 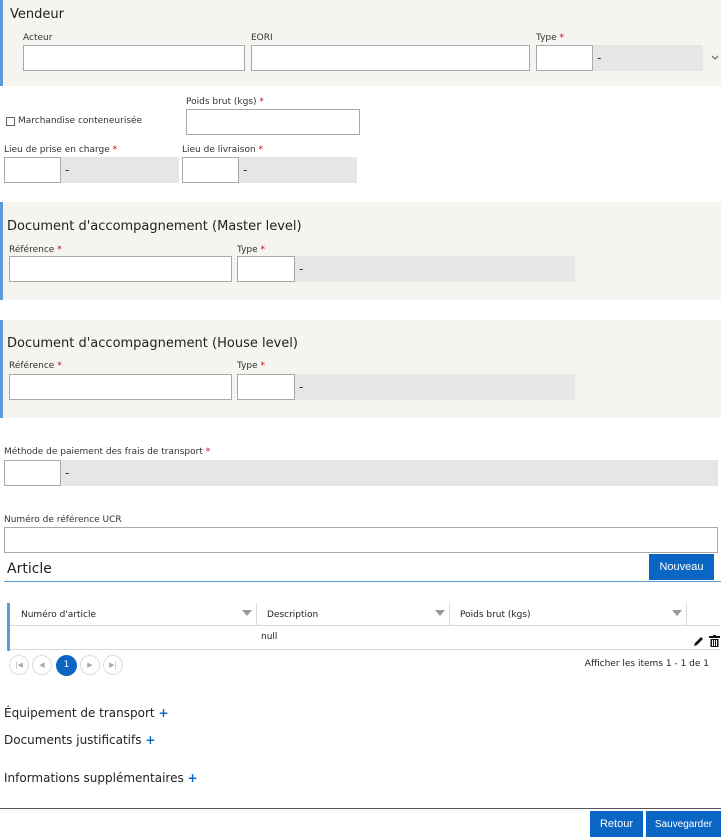 What do you see at coordinates (120, 269) in the screenshot?
I see `doc-master-reference-input` at bounding box center [120, 269].